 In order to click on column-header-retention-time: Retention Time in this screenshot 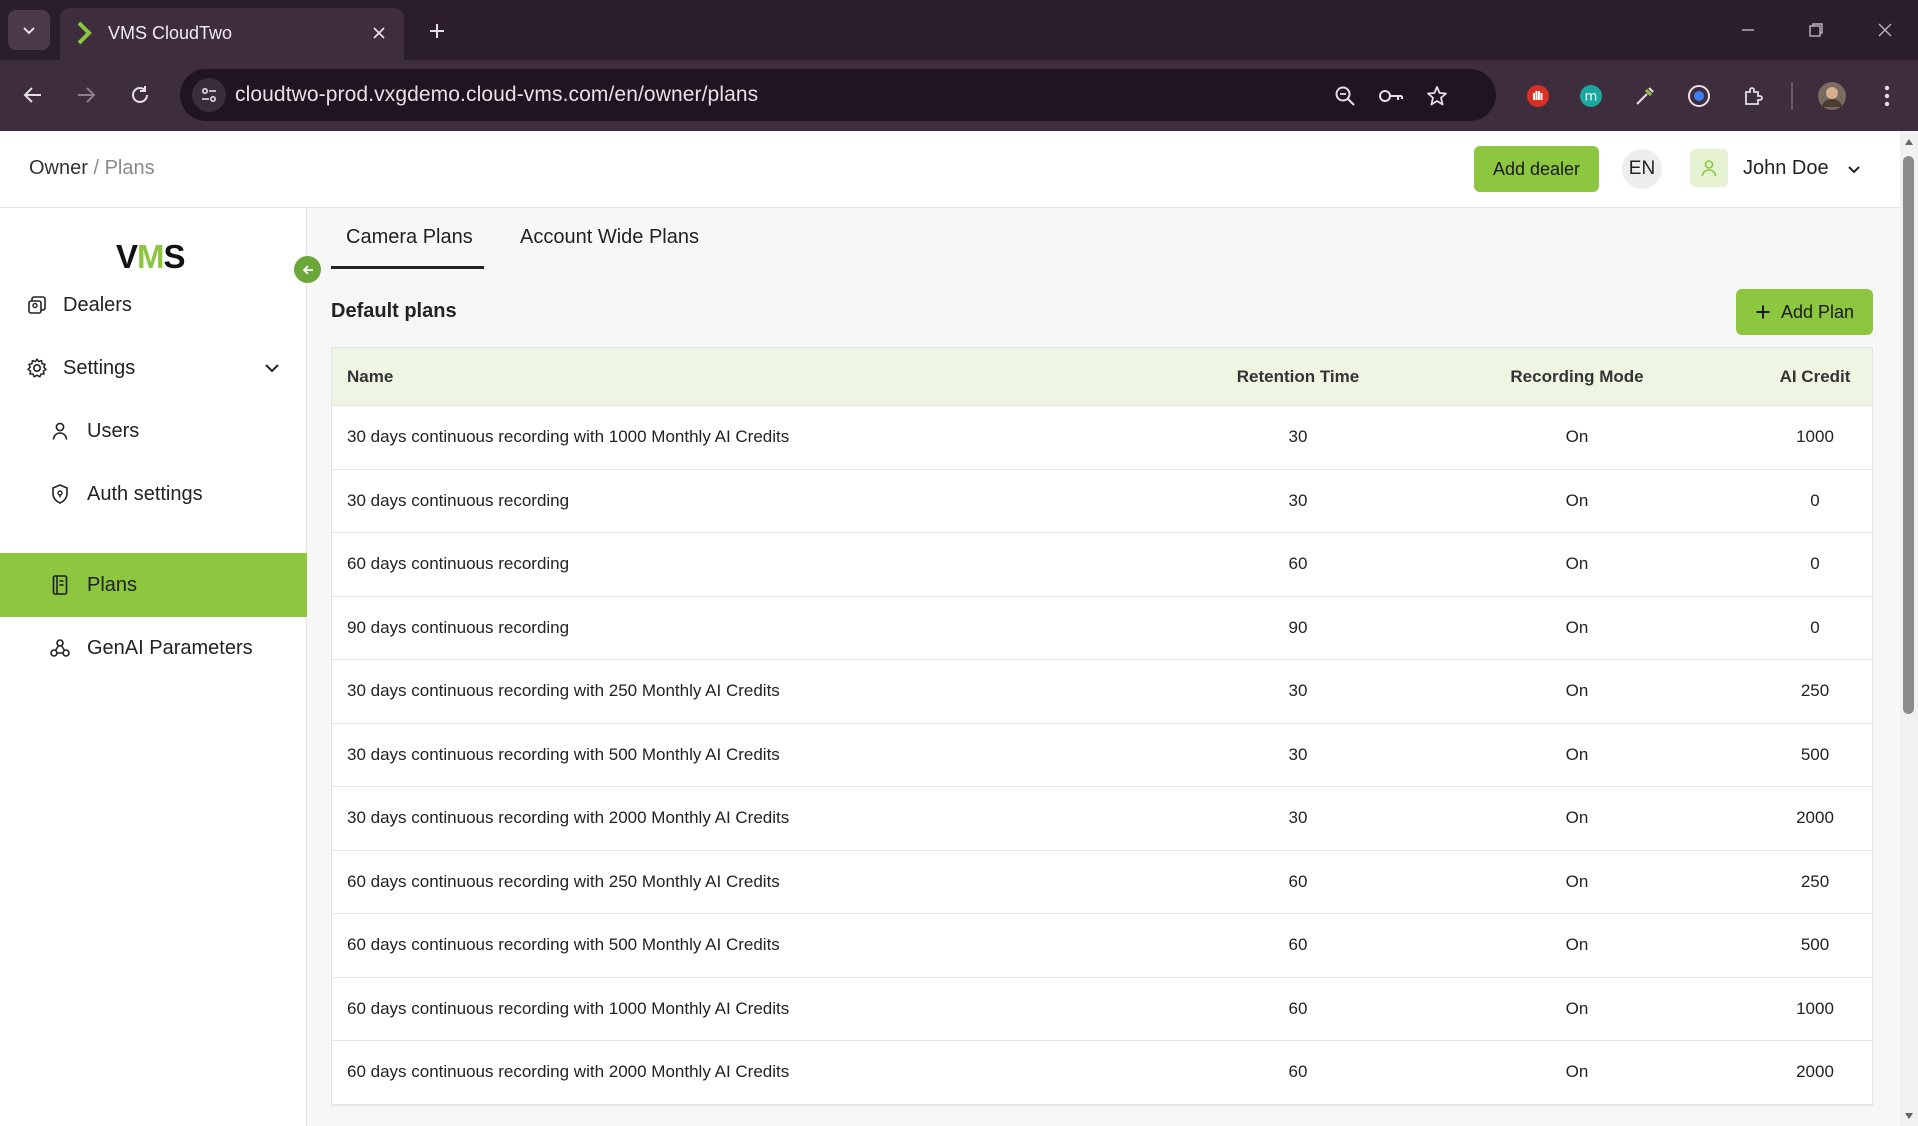, I will do `click(1298, 377)`.